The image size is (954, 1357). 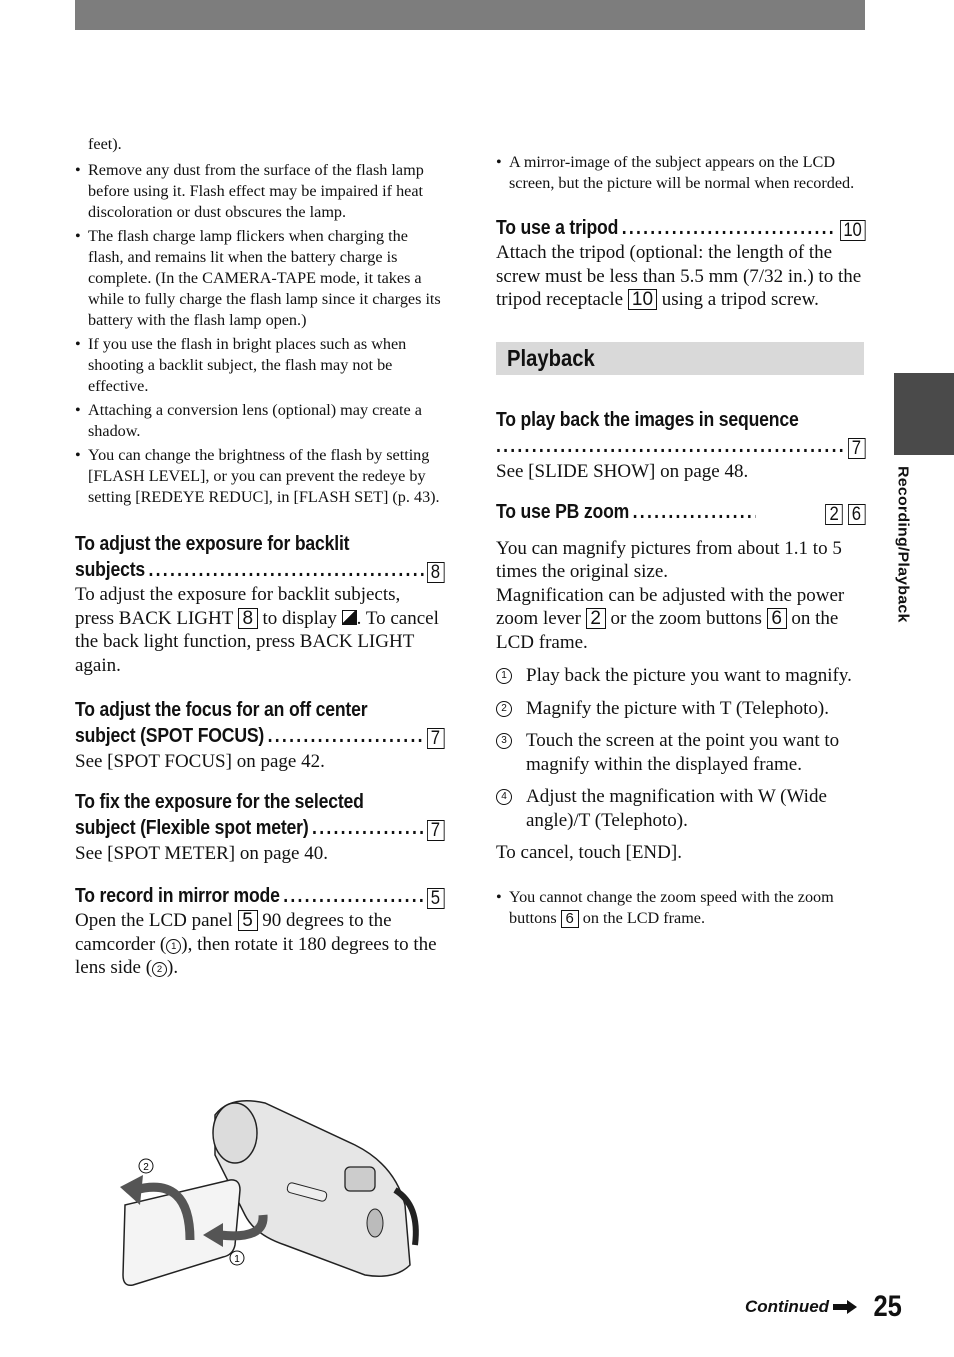 I want to click on heading-line: subject (SPOT FOCUS), so click(x=170, y=736).